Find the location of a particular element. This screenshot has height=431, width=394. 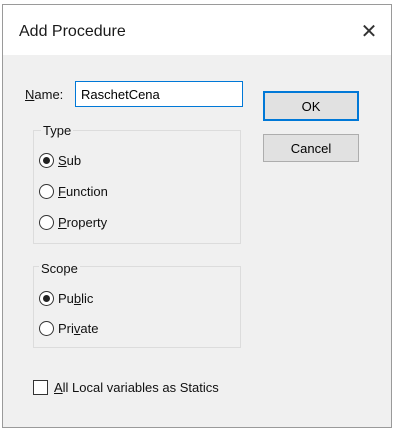

radio-private is located at coordinates (46, 328).